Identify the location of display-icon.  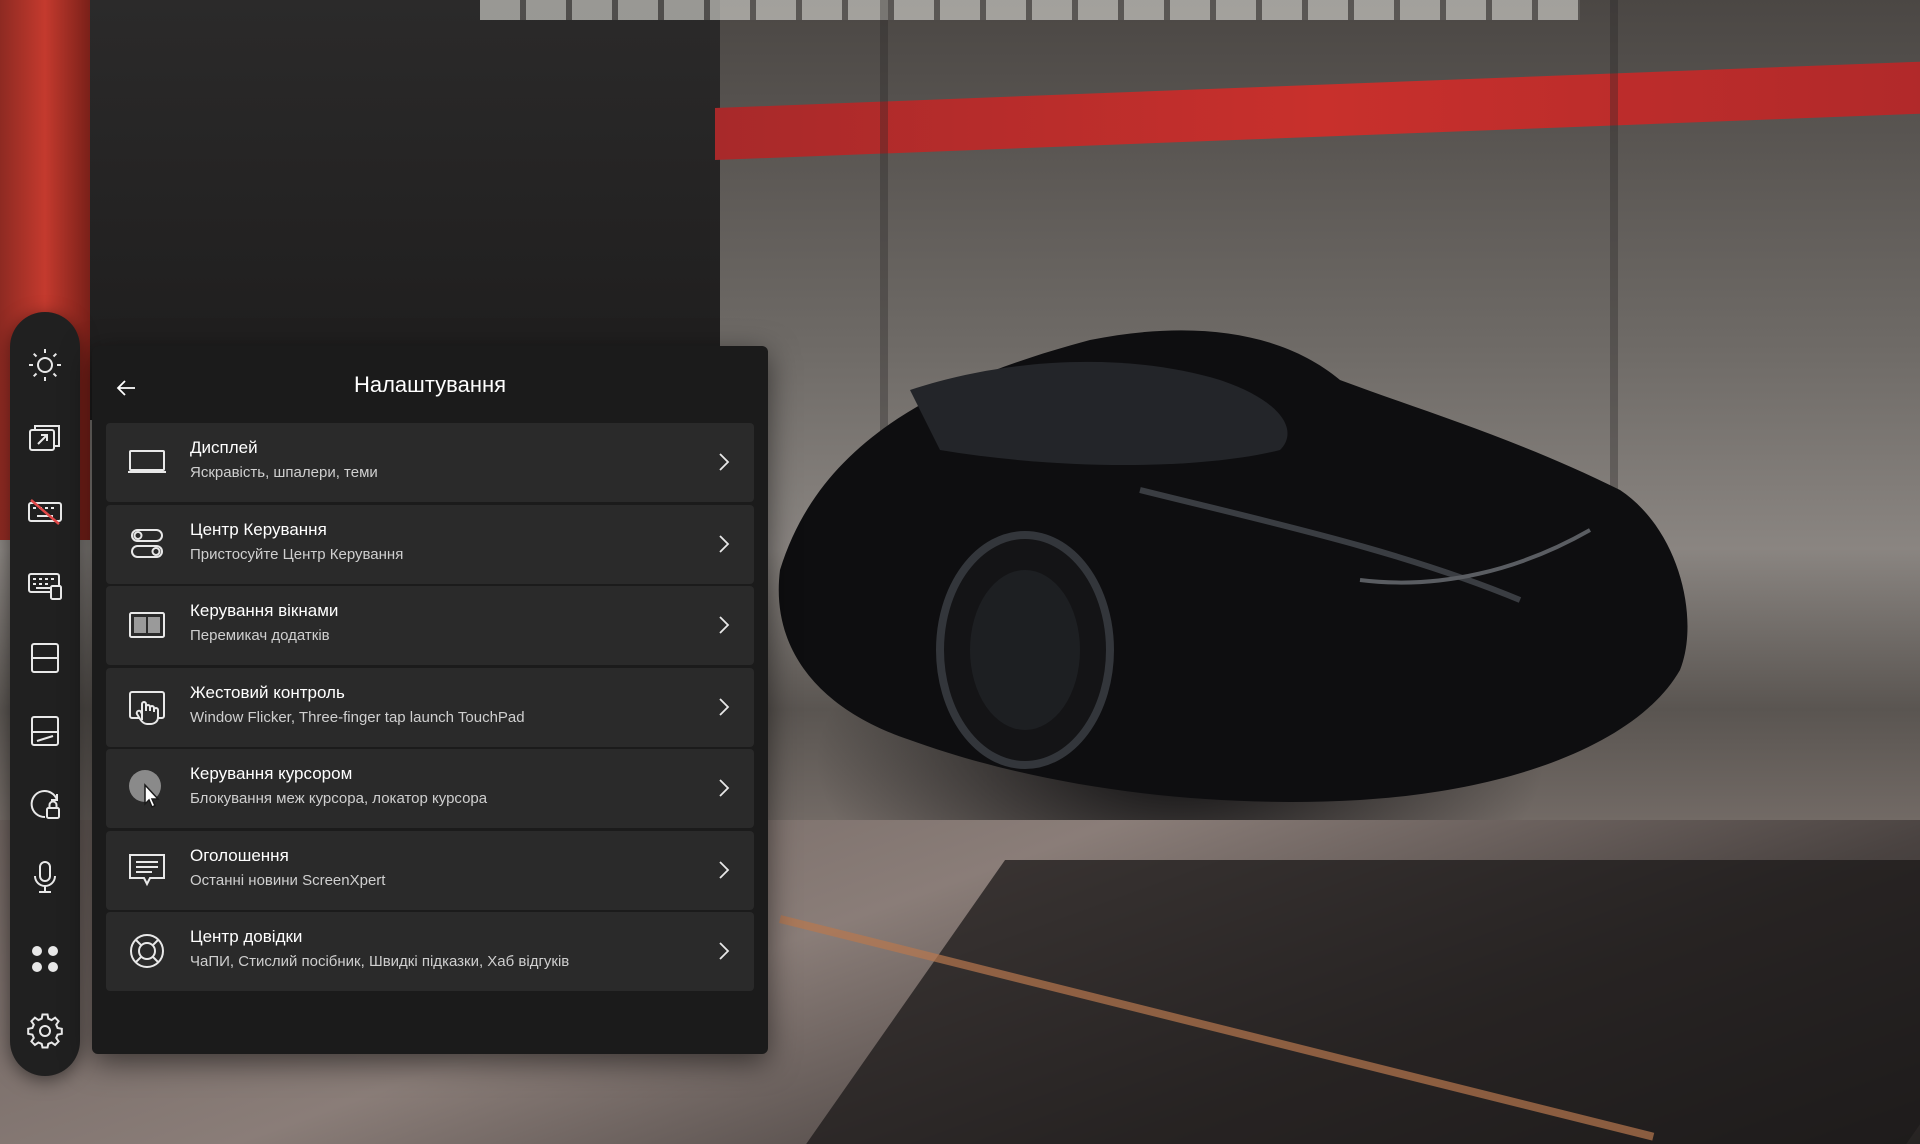
(147, 462).